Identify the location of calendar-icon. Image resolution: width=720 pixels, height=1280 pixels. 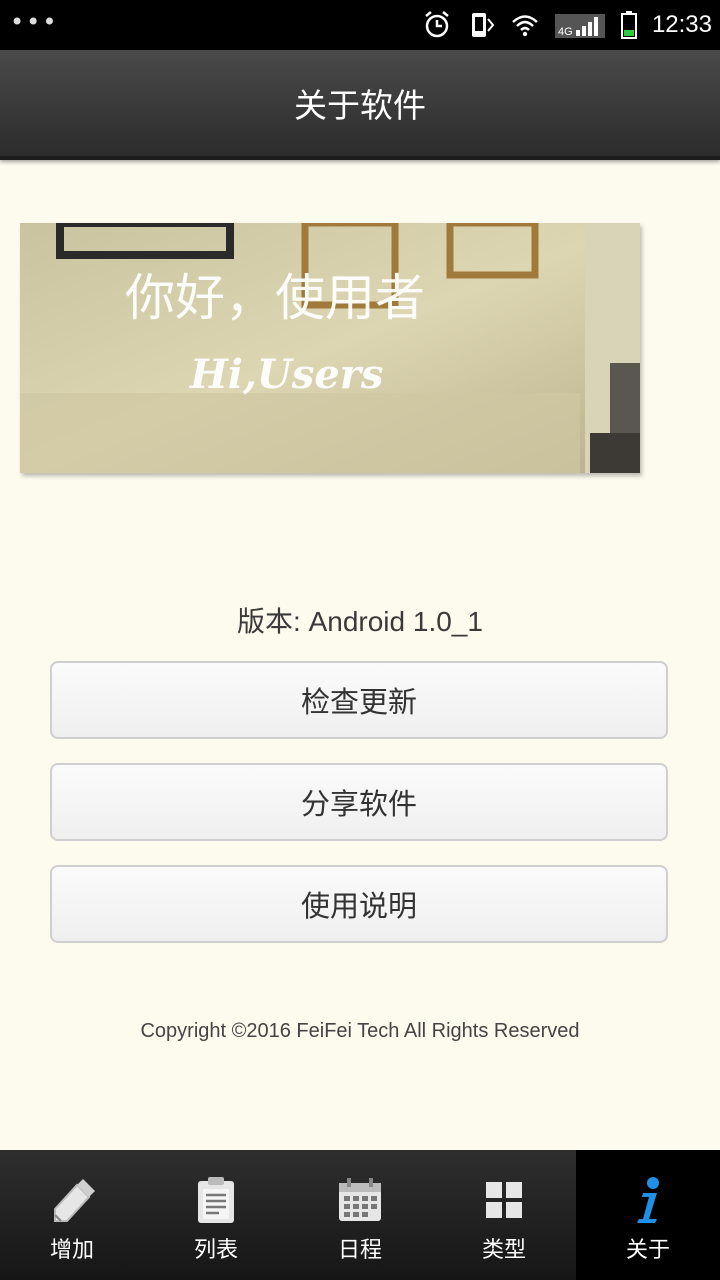
(360, 1200).